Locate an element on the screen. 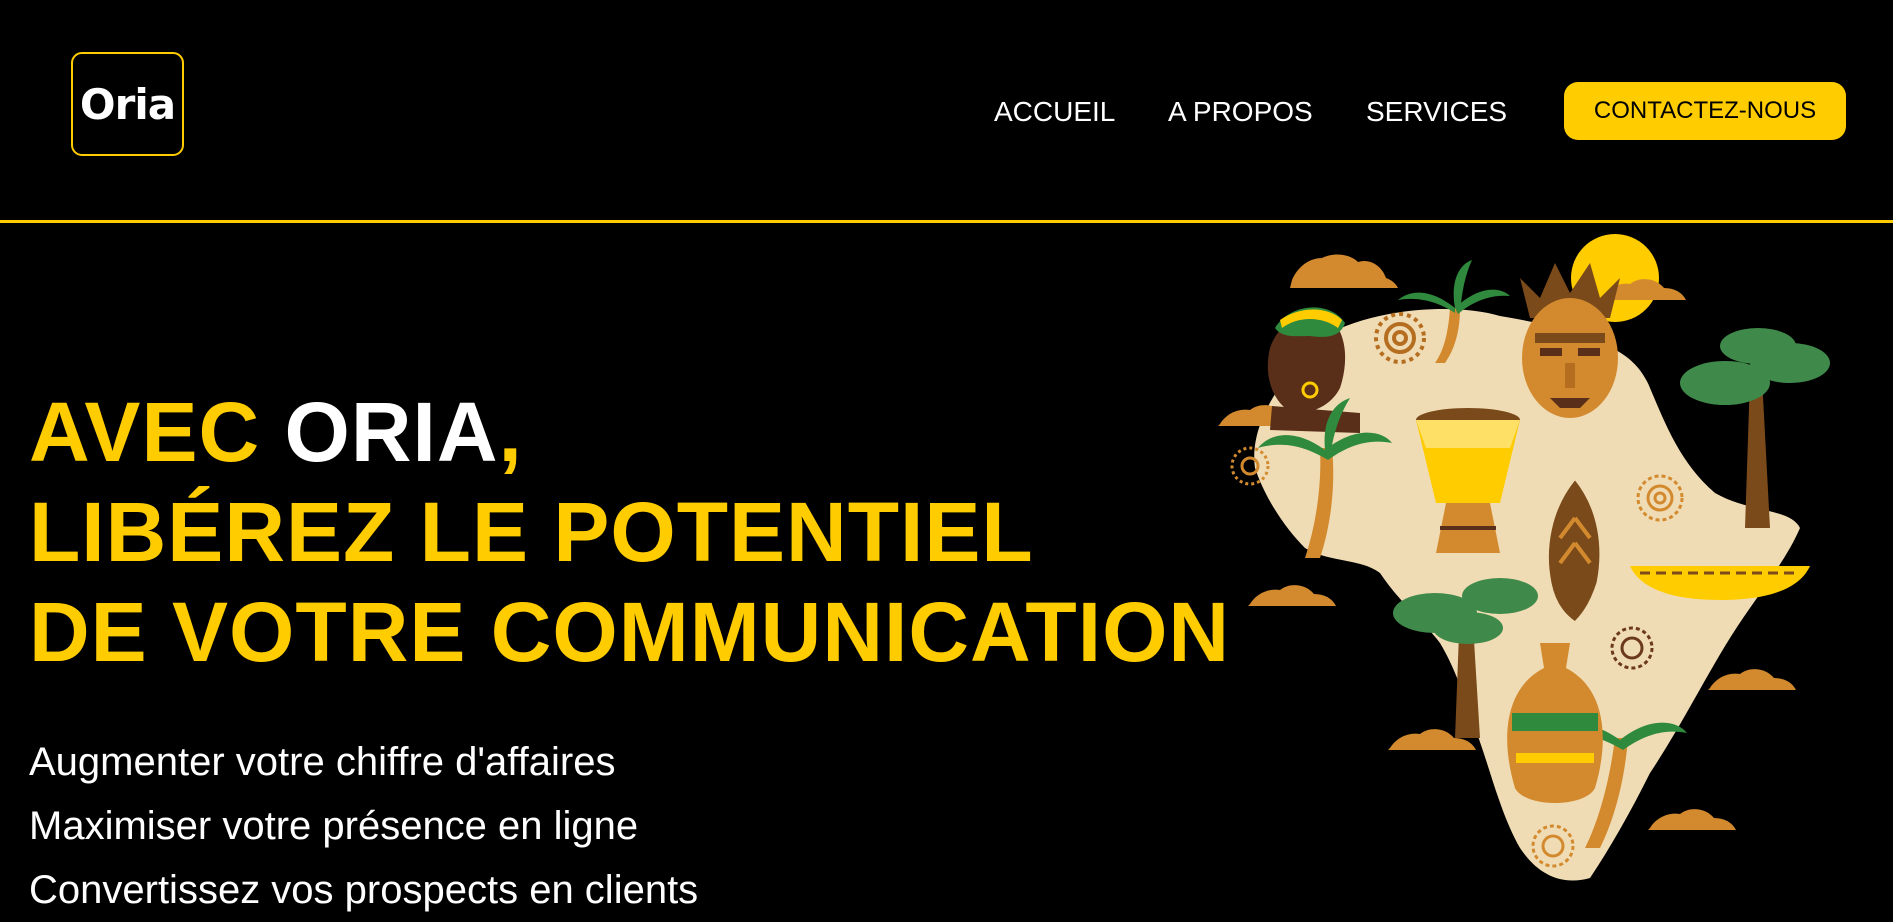 This screenshot has width=1893, height=922. benefit-item-prospects: Convertissez vos prospects en clients is located at coordinates (364, 890).